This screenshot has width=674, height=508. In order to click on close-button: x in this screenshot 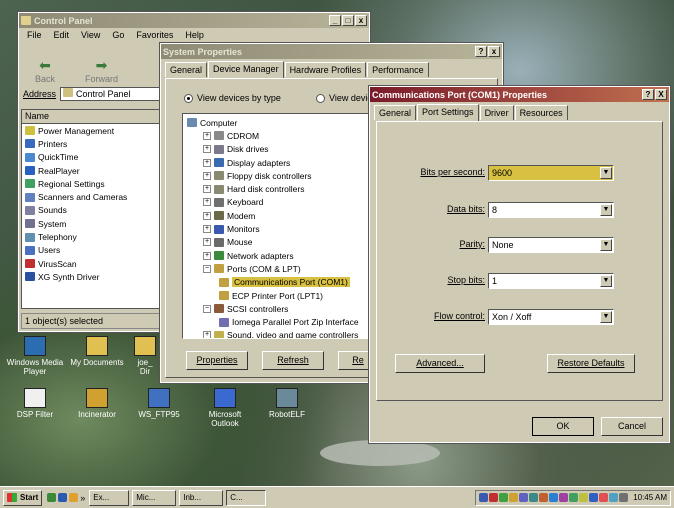, I will do `click(361, 20)`.